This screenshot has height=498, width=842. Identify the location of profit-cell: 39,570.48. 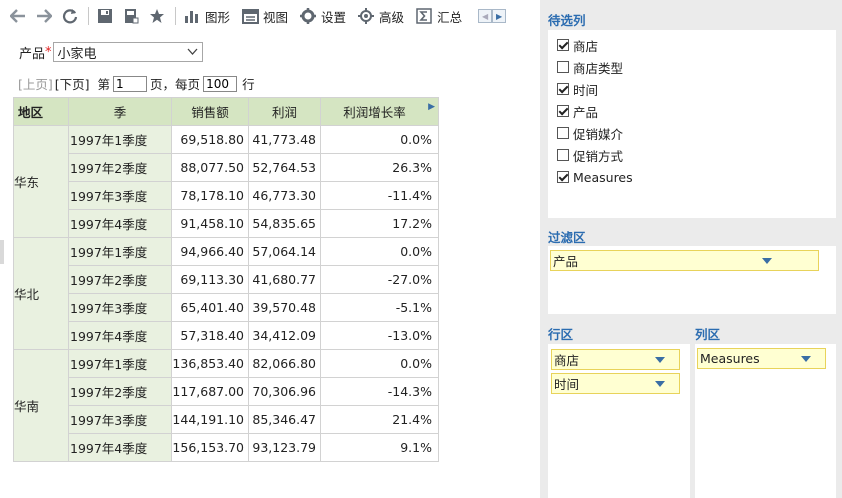
(284, 307).